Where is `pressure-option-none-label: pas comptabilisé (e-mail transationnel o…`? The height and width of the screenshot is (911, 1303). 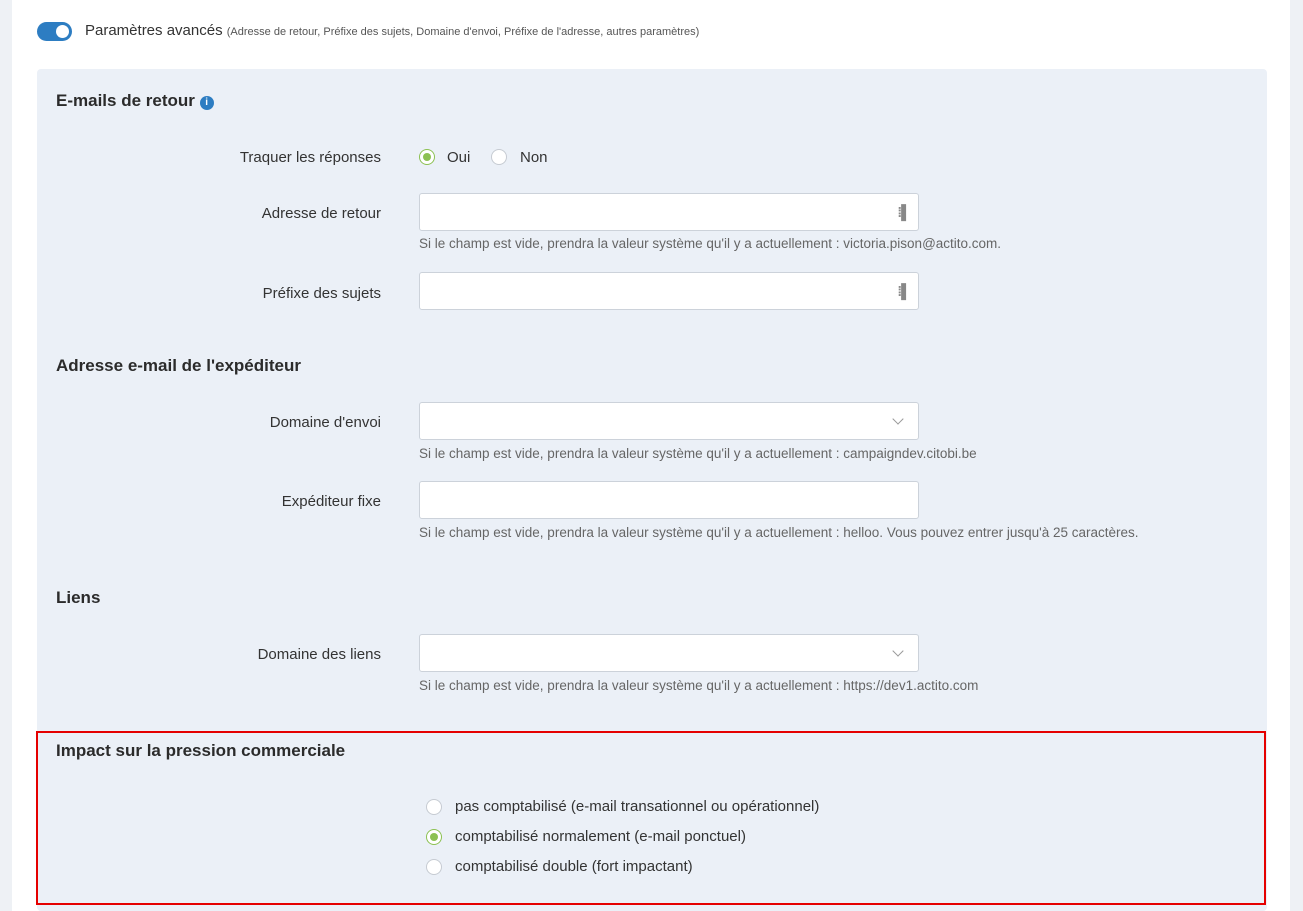
pressure-option-none-label: pas comptabilisé (e-mail transationnel o… is located at coordinates (637, 806).